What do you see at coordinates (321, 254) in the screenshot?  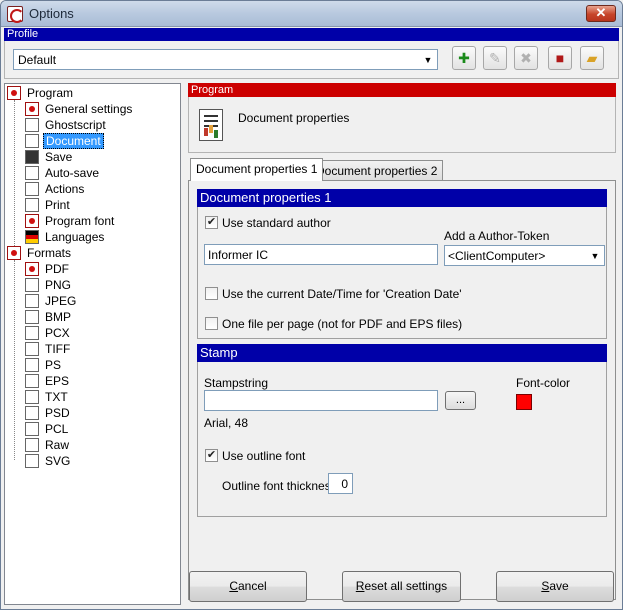 I see `author-input: Informer IC` at bounding box center [321, 254].